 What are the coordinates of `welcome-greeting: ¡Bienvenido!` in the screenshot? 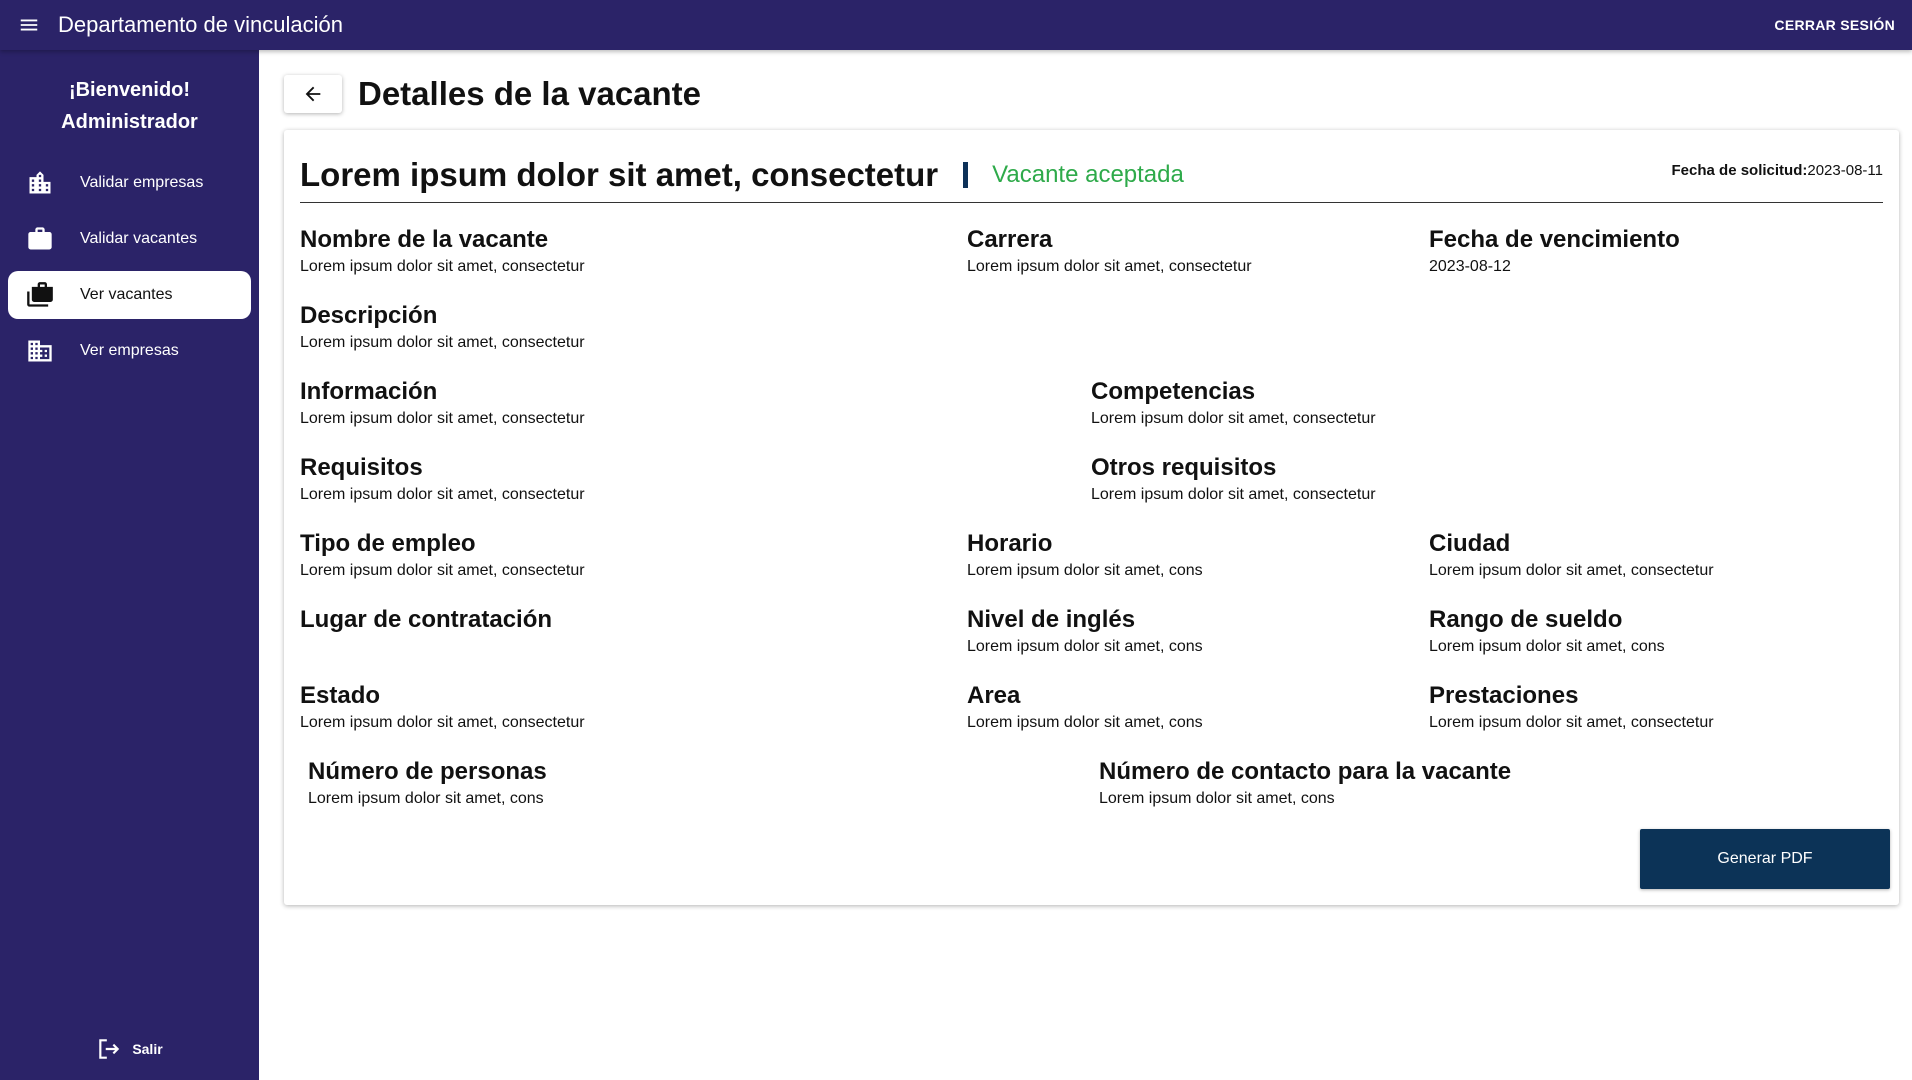 It's located at (129, 90).